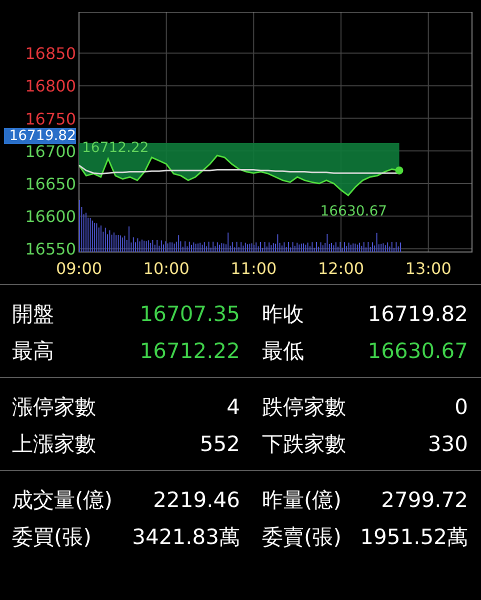 The width and height of the screenshot is (481, 600). Describe the element at coordinates (253, 268) in the screenshot. I see `time-label: 11:00` at that location.